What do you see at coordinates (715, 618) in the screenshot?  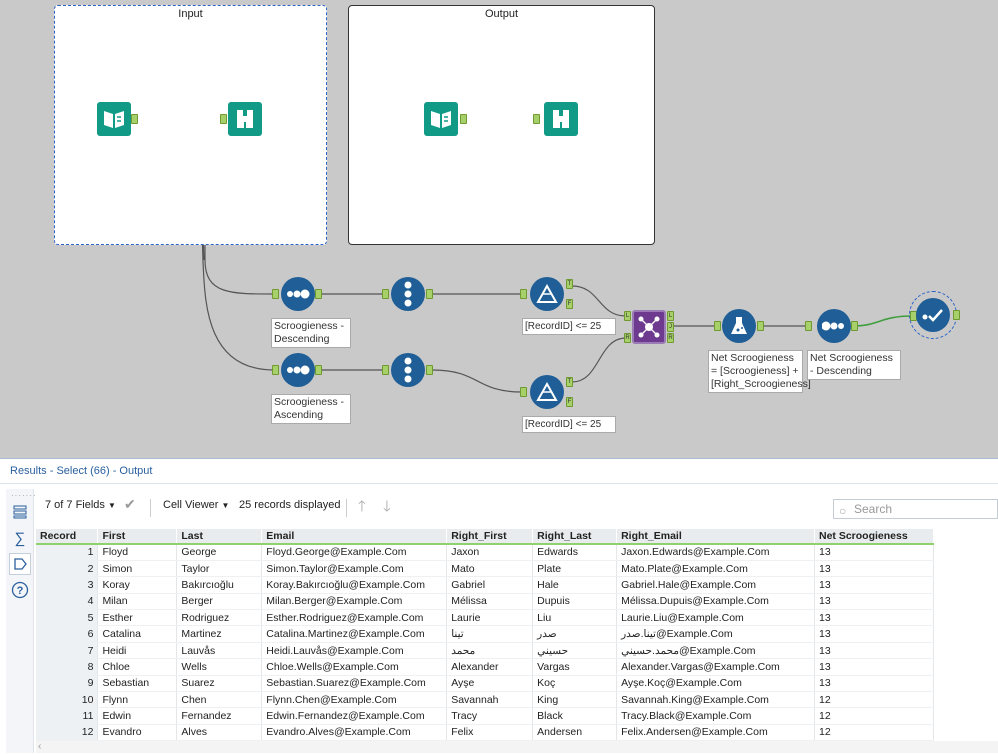 I see `table-cell: Laurie.Liu@Example.Com` at bounding box center [715, 618].